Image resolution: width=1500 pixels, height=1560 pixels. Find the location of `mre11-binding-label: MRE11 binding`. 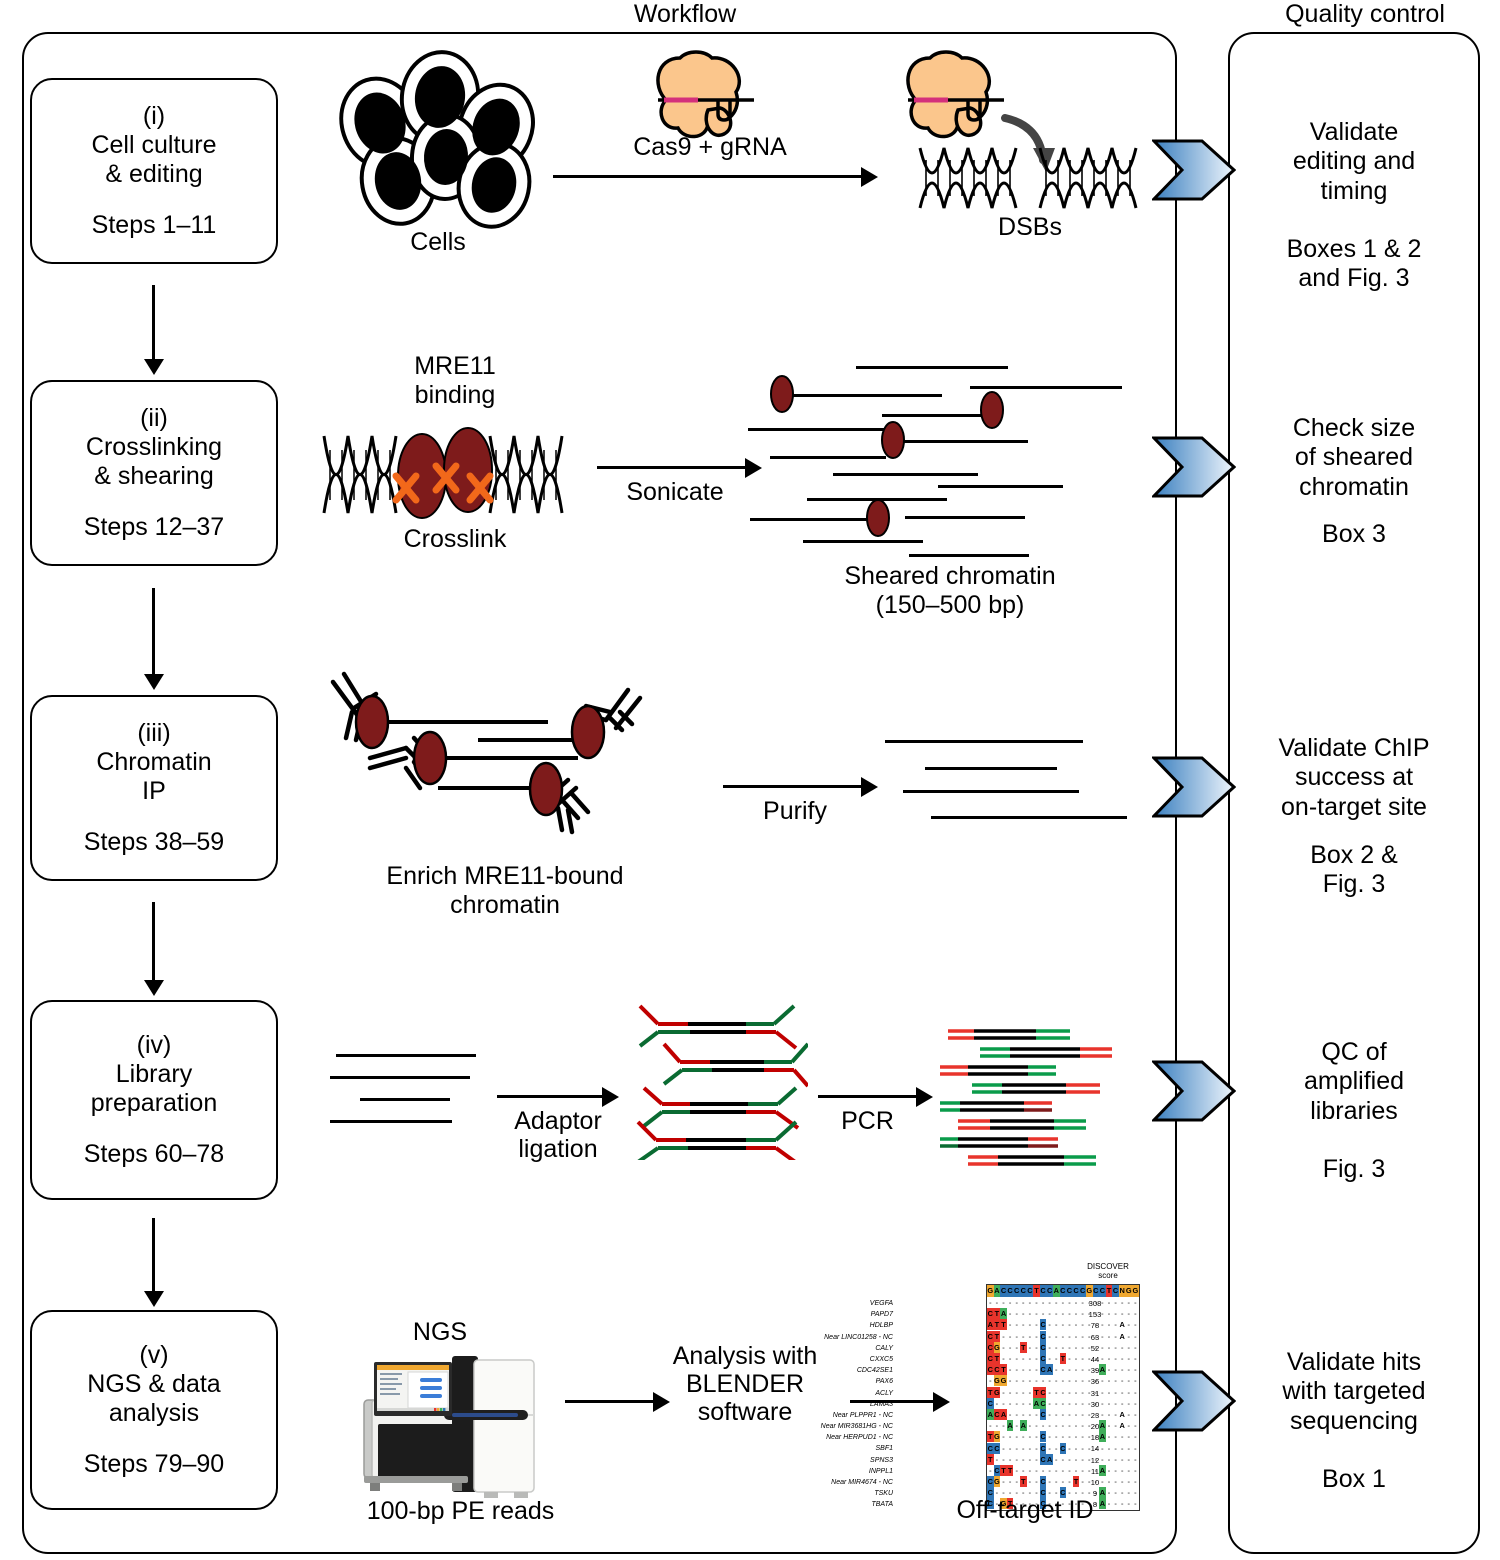

mre11-binding-label: MRE11 binding is located at coordinates (455, 380).